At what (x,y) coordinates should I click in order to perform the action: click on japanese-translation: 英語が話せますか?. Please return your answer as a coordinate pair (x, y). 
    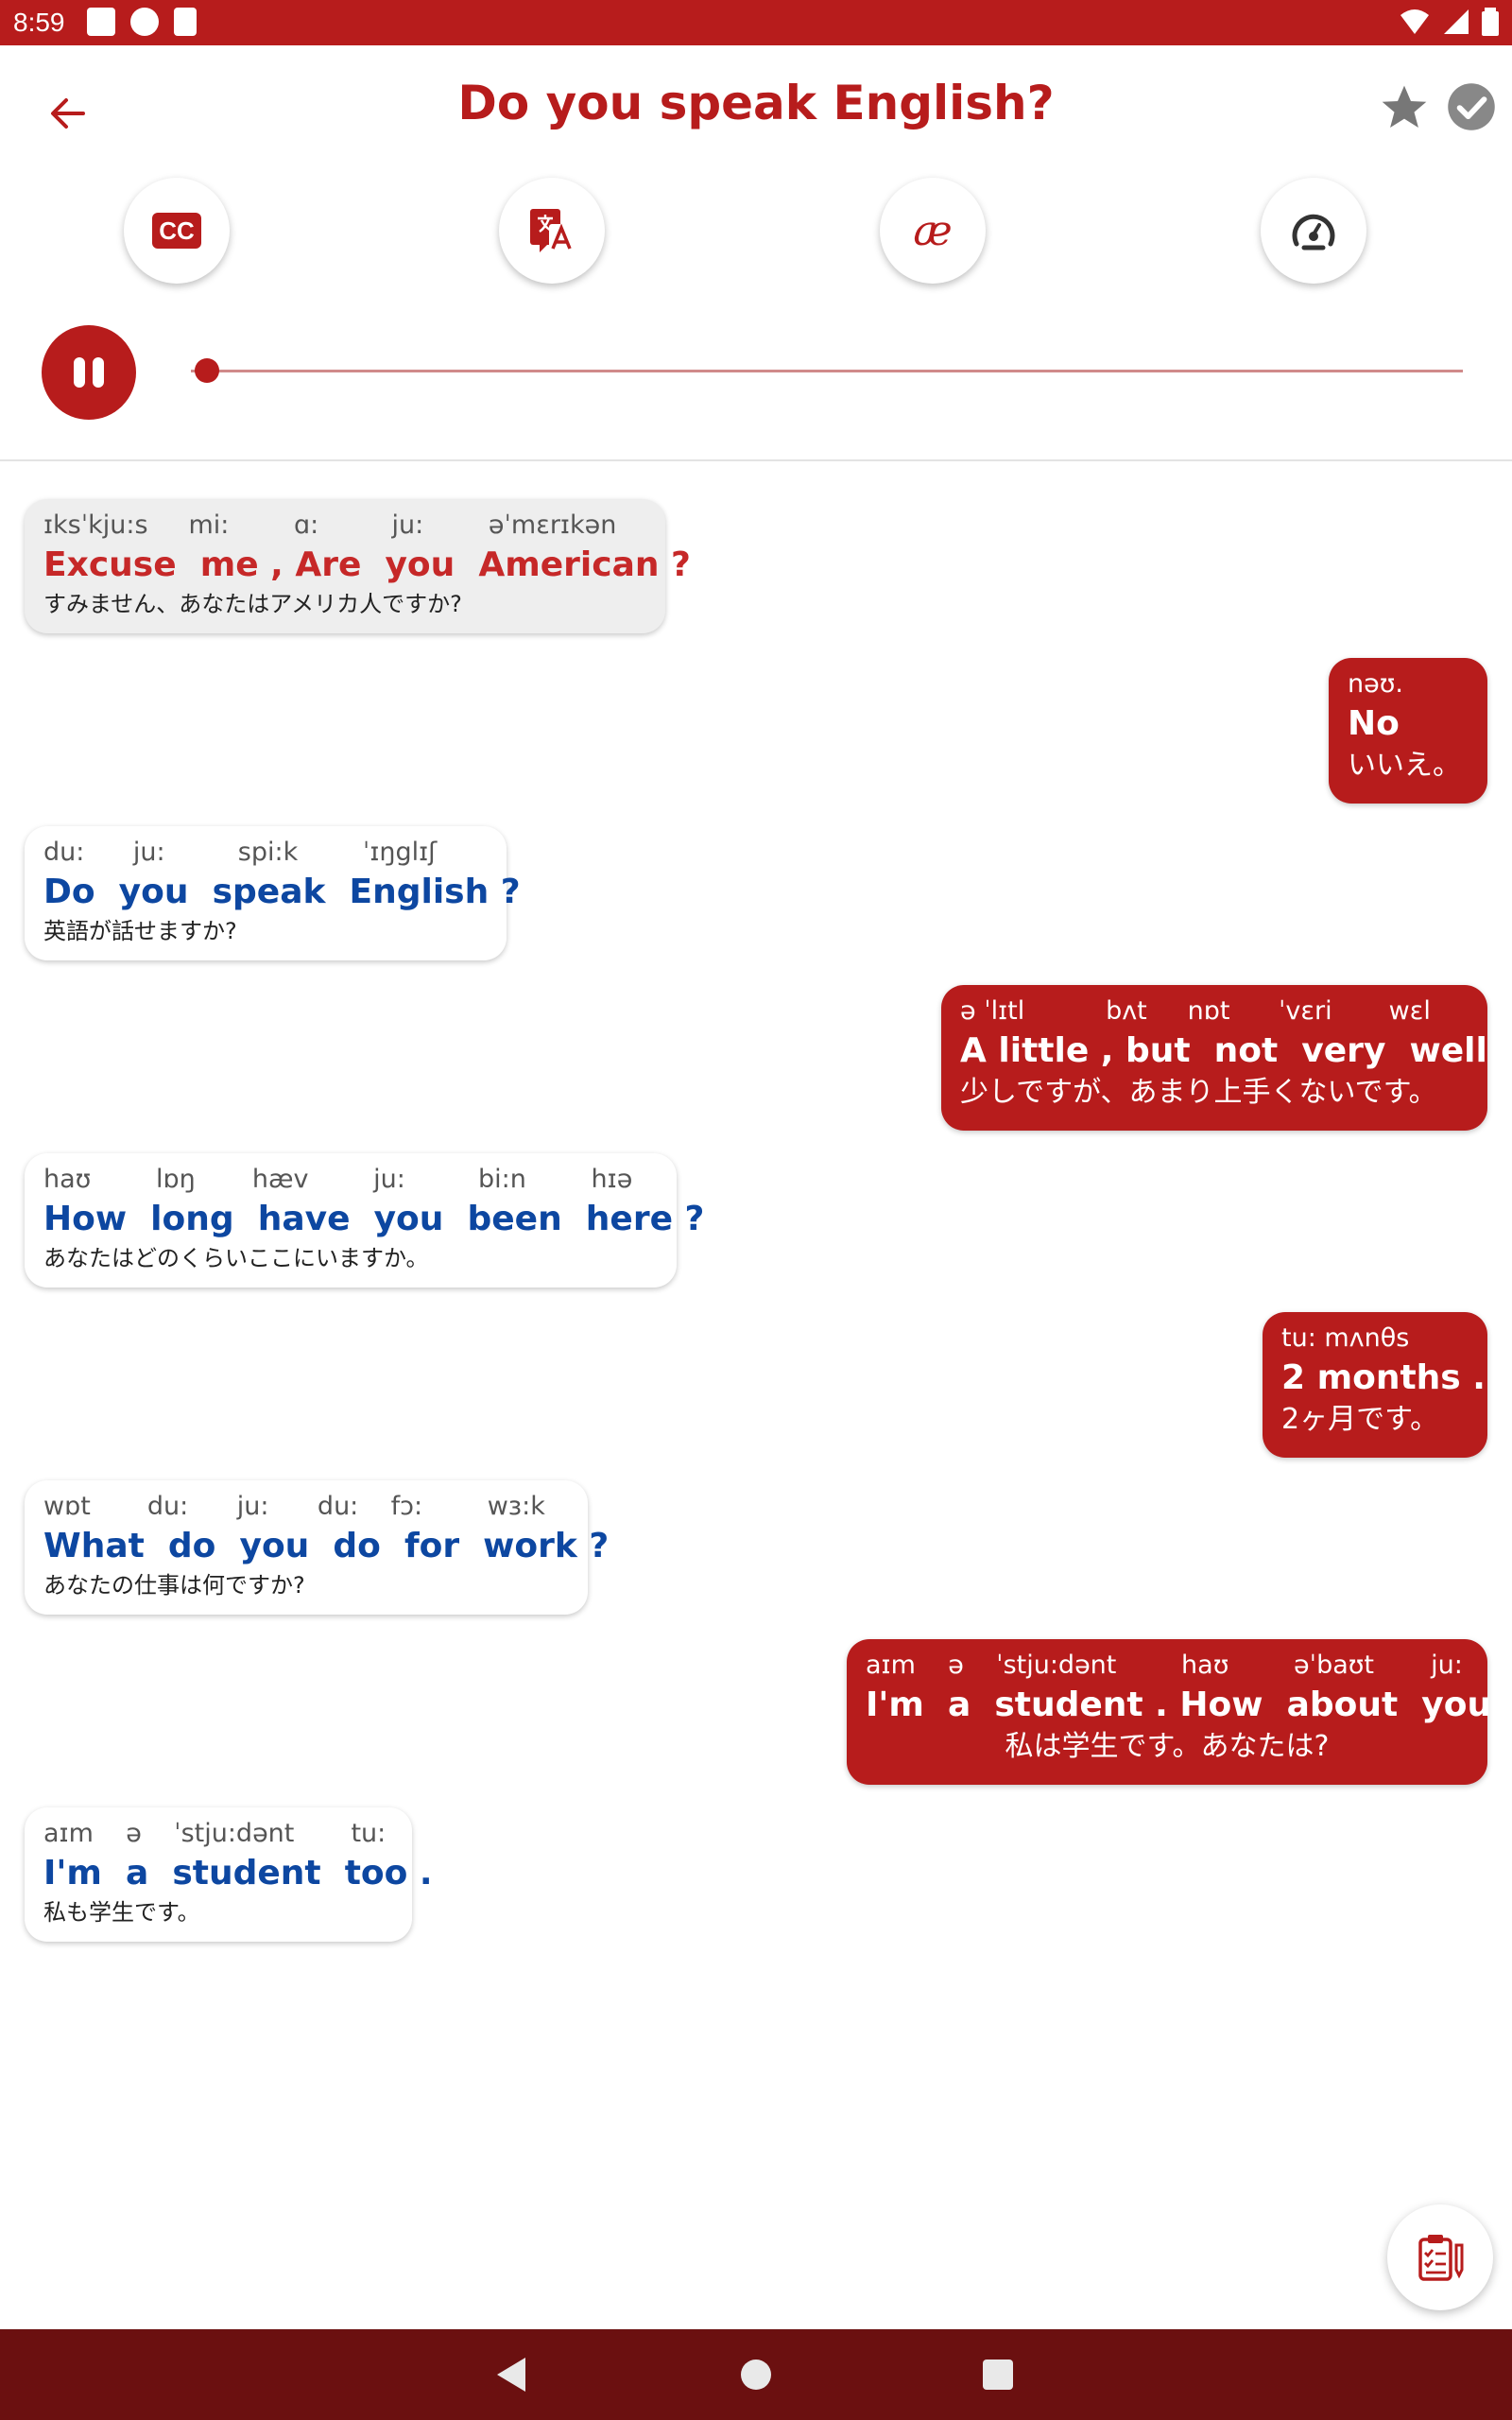
    Looking at the image, I should click on (140, 931).